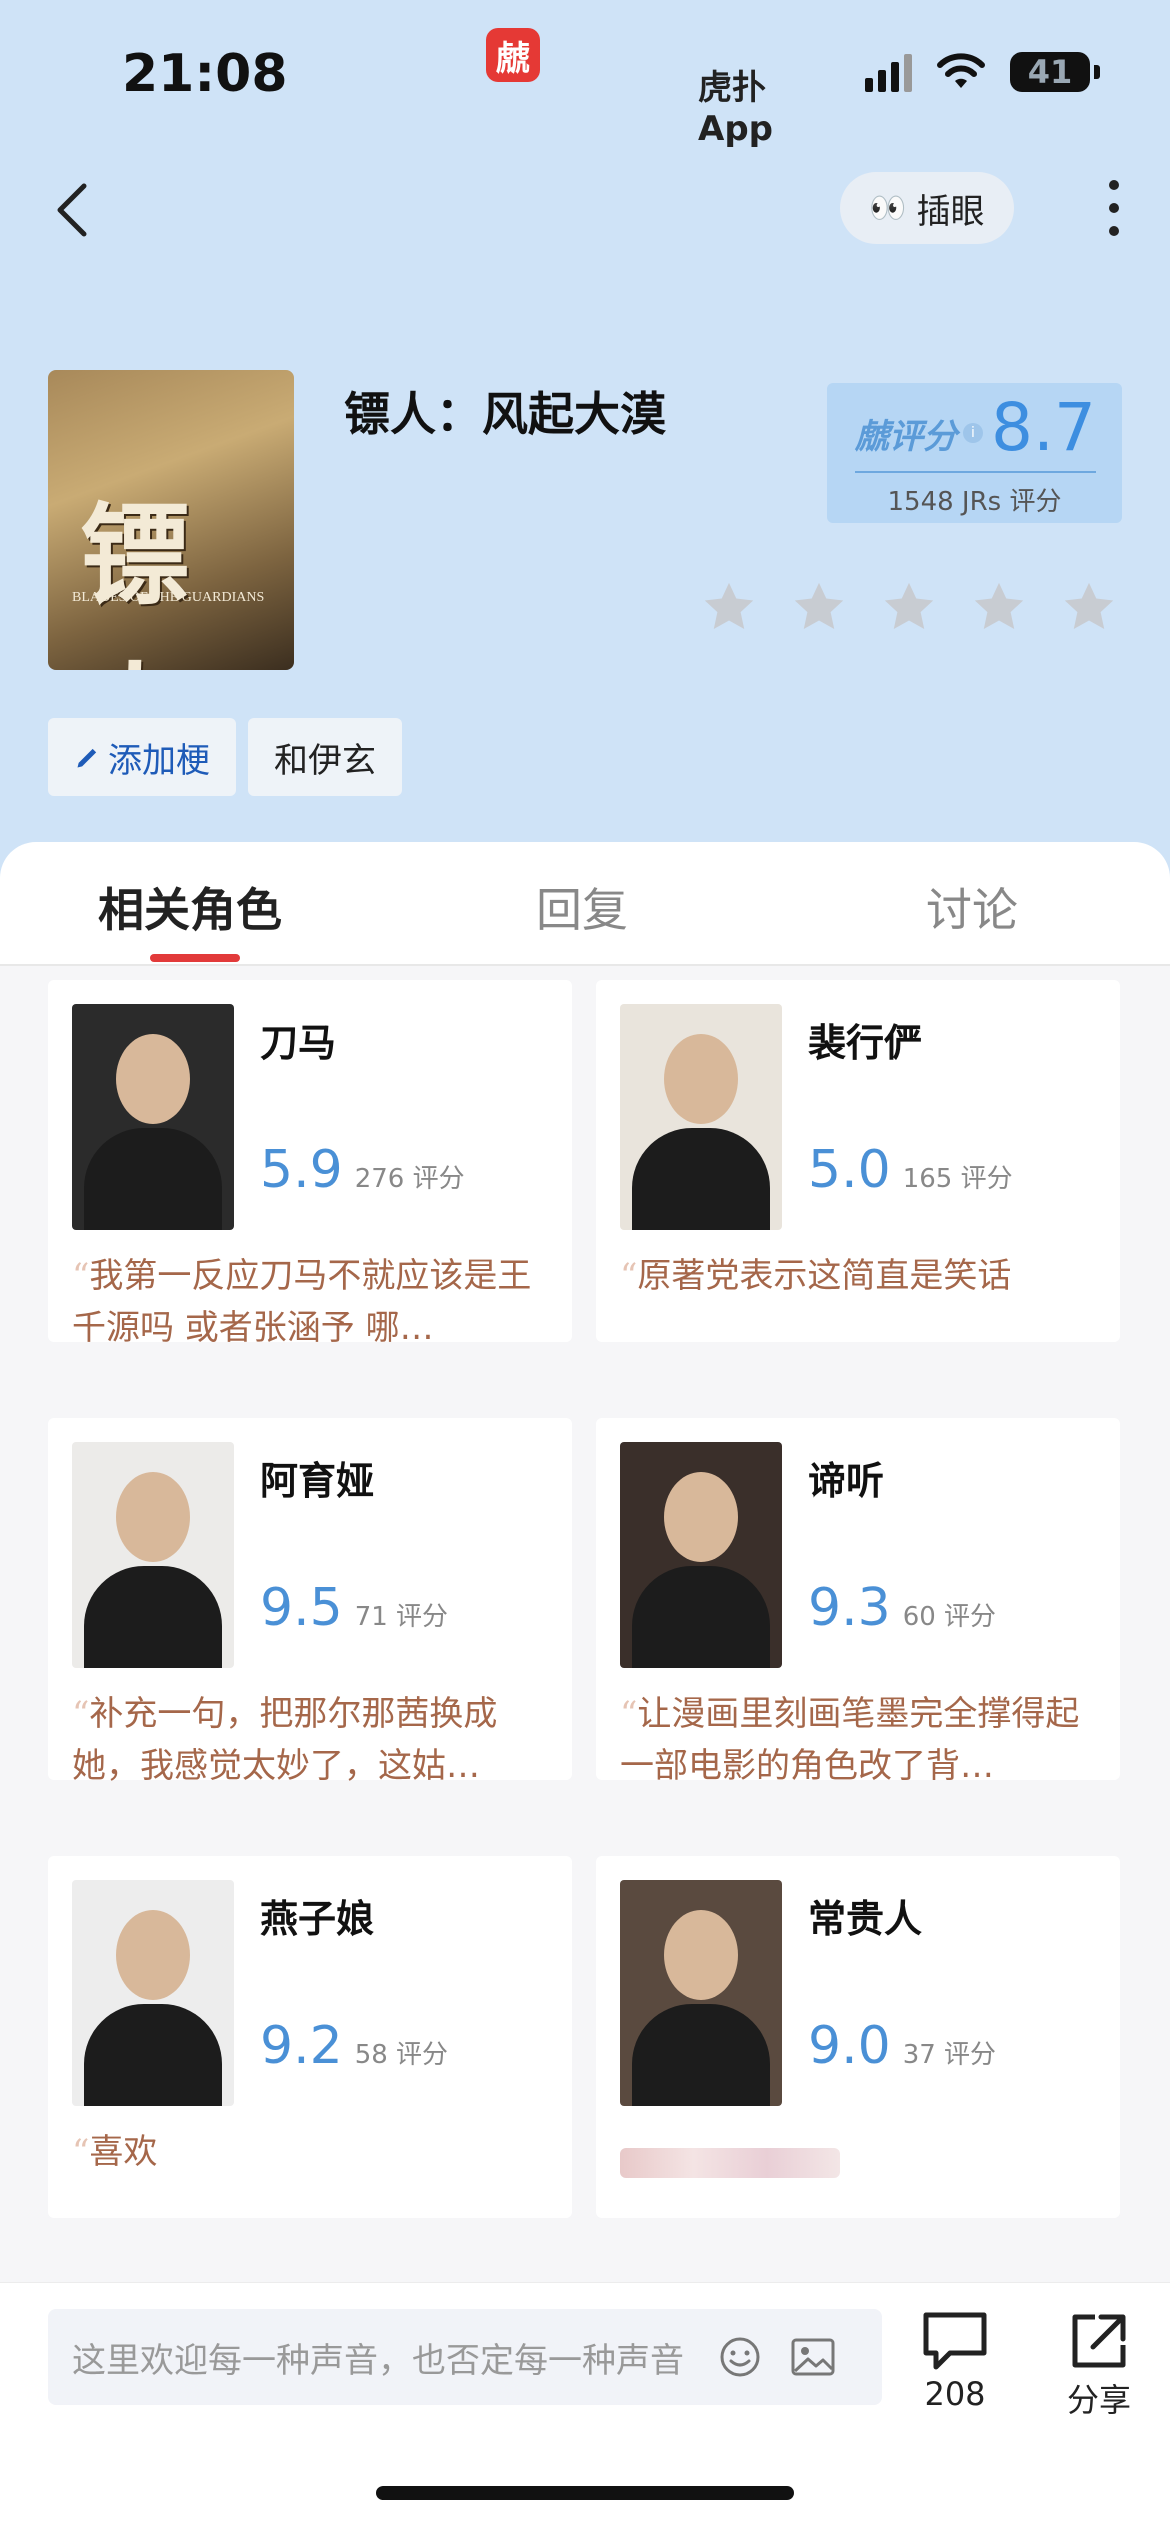  What do you see at coordinates (195, 958) in the screenshot?
I see `tab-indicator` at bounding box center [195, 958].